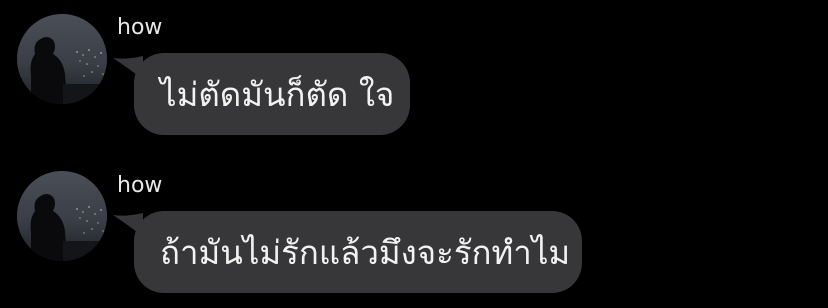 Image resolution: width=828 pixels, height=308 pixels. I want to click on message-bubble: ไม่ตัดมันก็ตัด ใจ, so click(272, 94).